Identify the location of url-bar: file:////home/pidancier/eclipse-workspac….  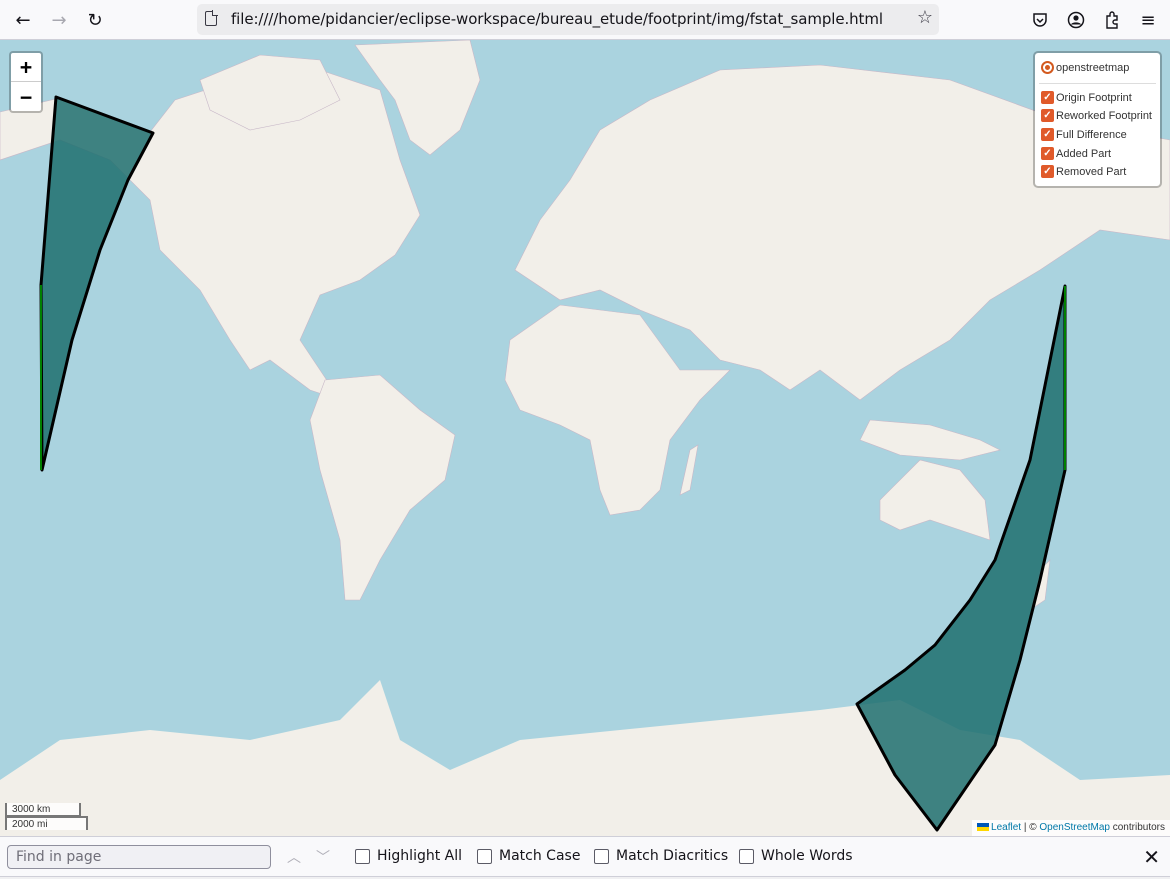
(568, 19).